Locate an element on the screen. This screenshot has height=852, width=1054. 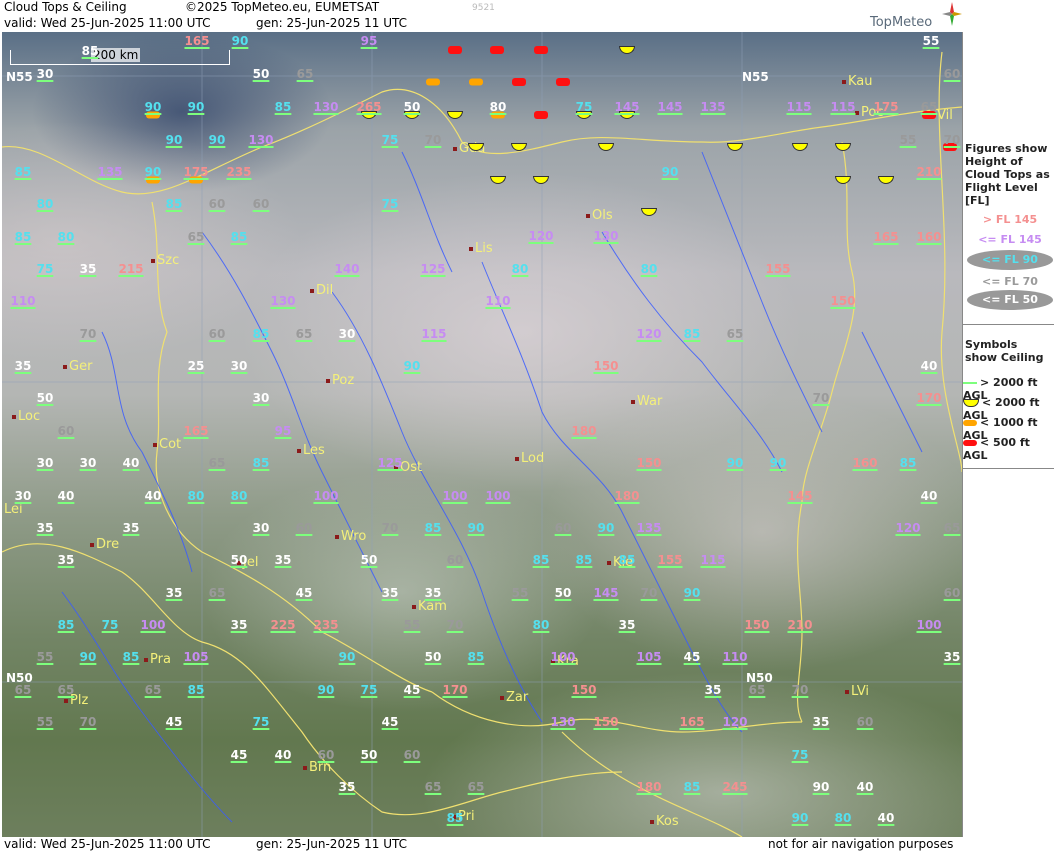
city-label: Cot is located at coordinates (167, 444).